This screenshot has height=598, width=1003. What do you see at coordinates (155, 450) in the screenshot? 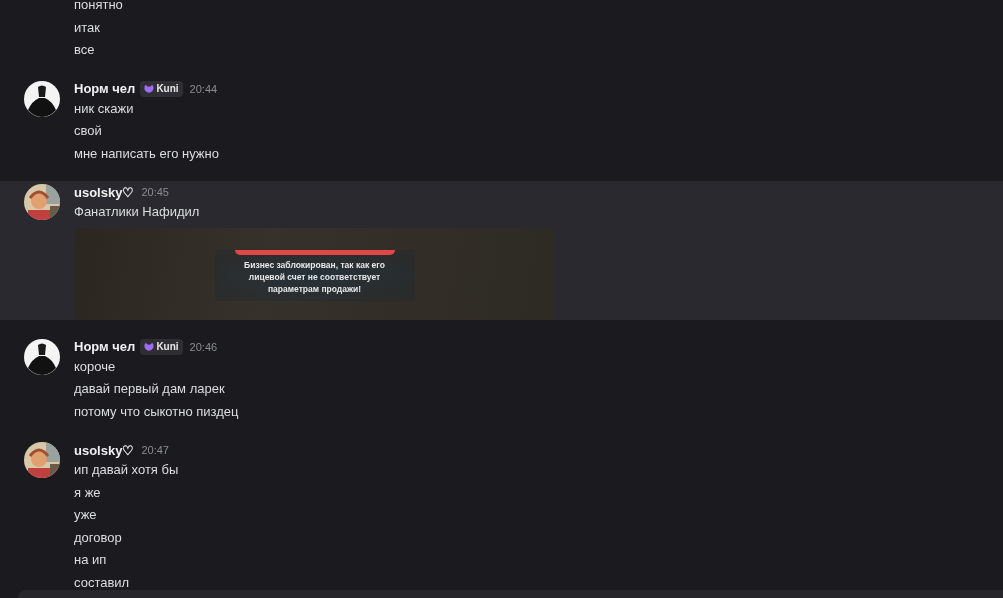
I see `timestamp: 20:47` at bounding box center [155, 450].